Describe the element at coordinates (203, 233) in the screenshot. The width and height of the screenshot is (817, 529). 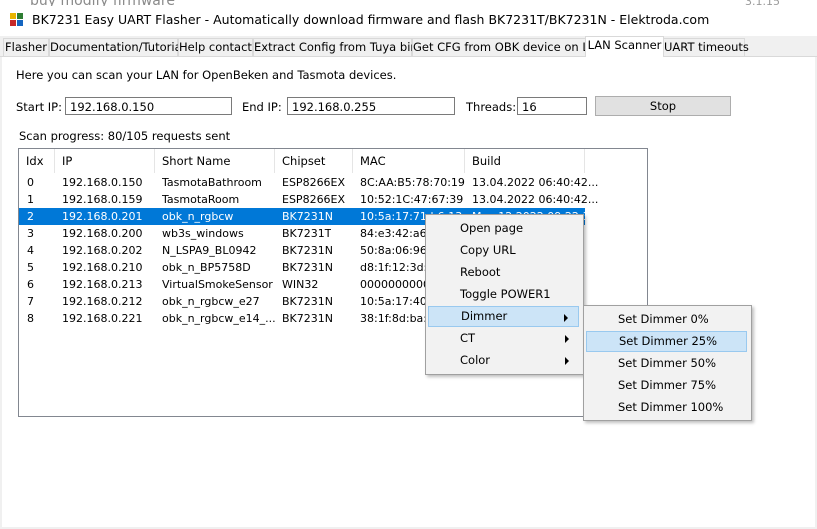
I see `cell-short-name: wb3s_windows` at that location.